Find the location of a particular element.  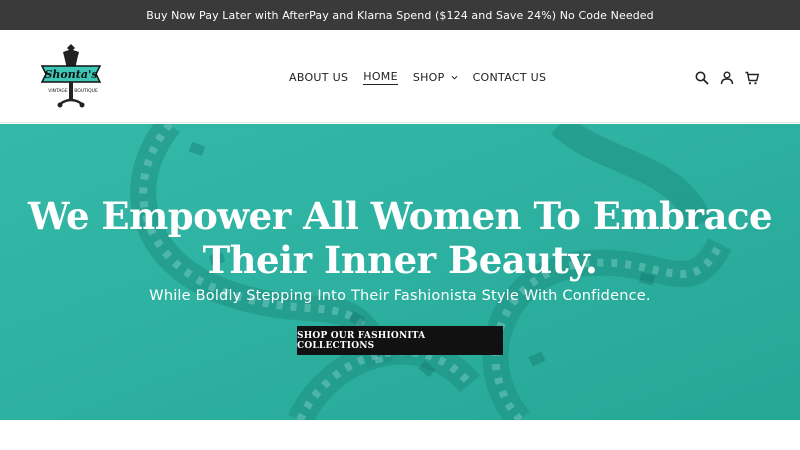

page-content-start is located at coordinates (400, 435).